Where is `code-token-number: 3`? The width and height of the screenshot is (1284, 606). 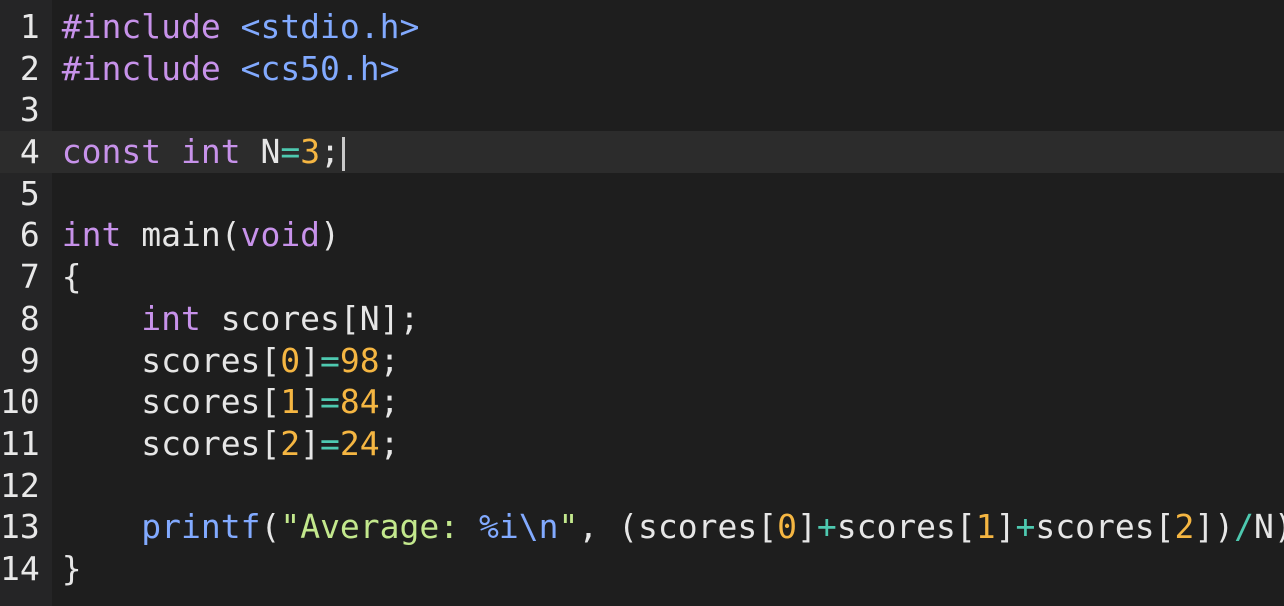
code-token-number: 3 is located at coordinates (310, 152).